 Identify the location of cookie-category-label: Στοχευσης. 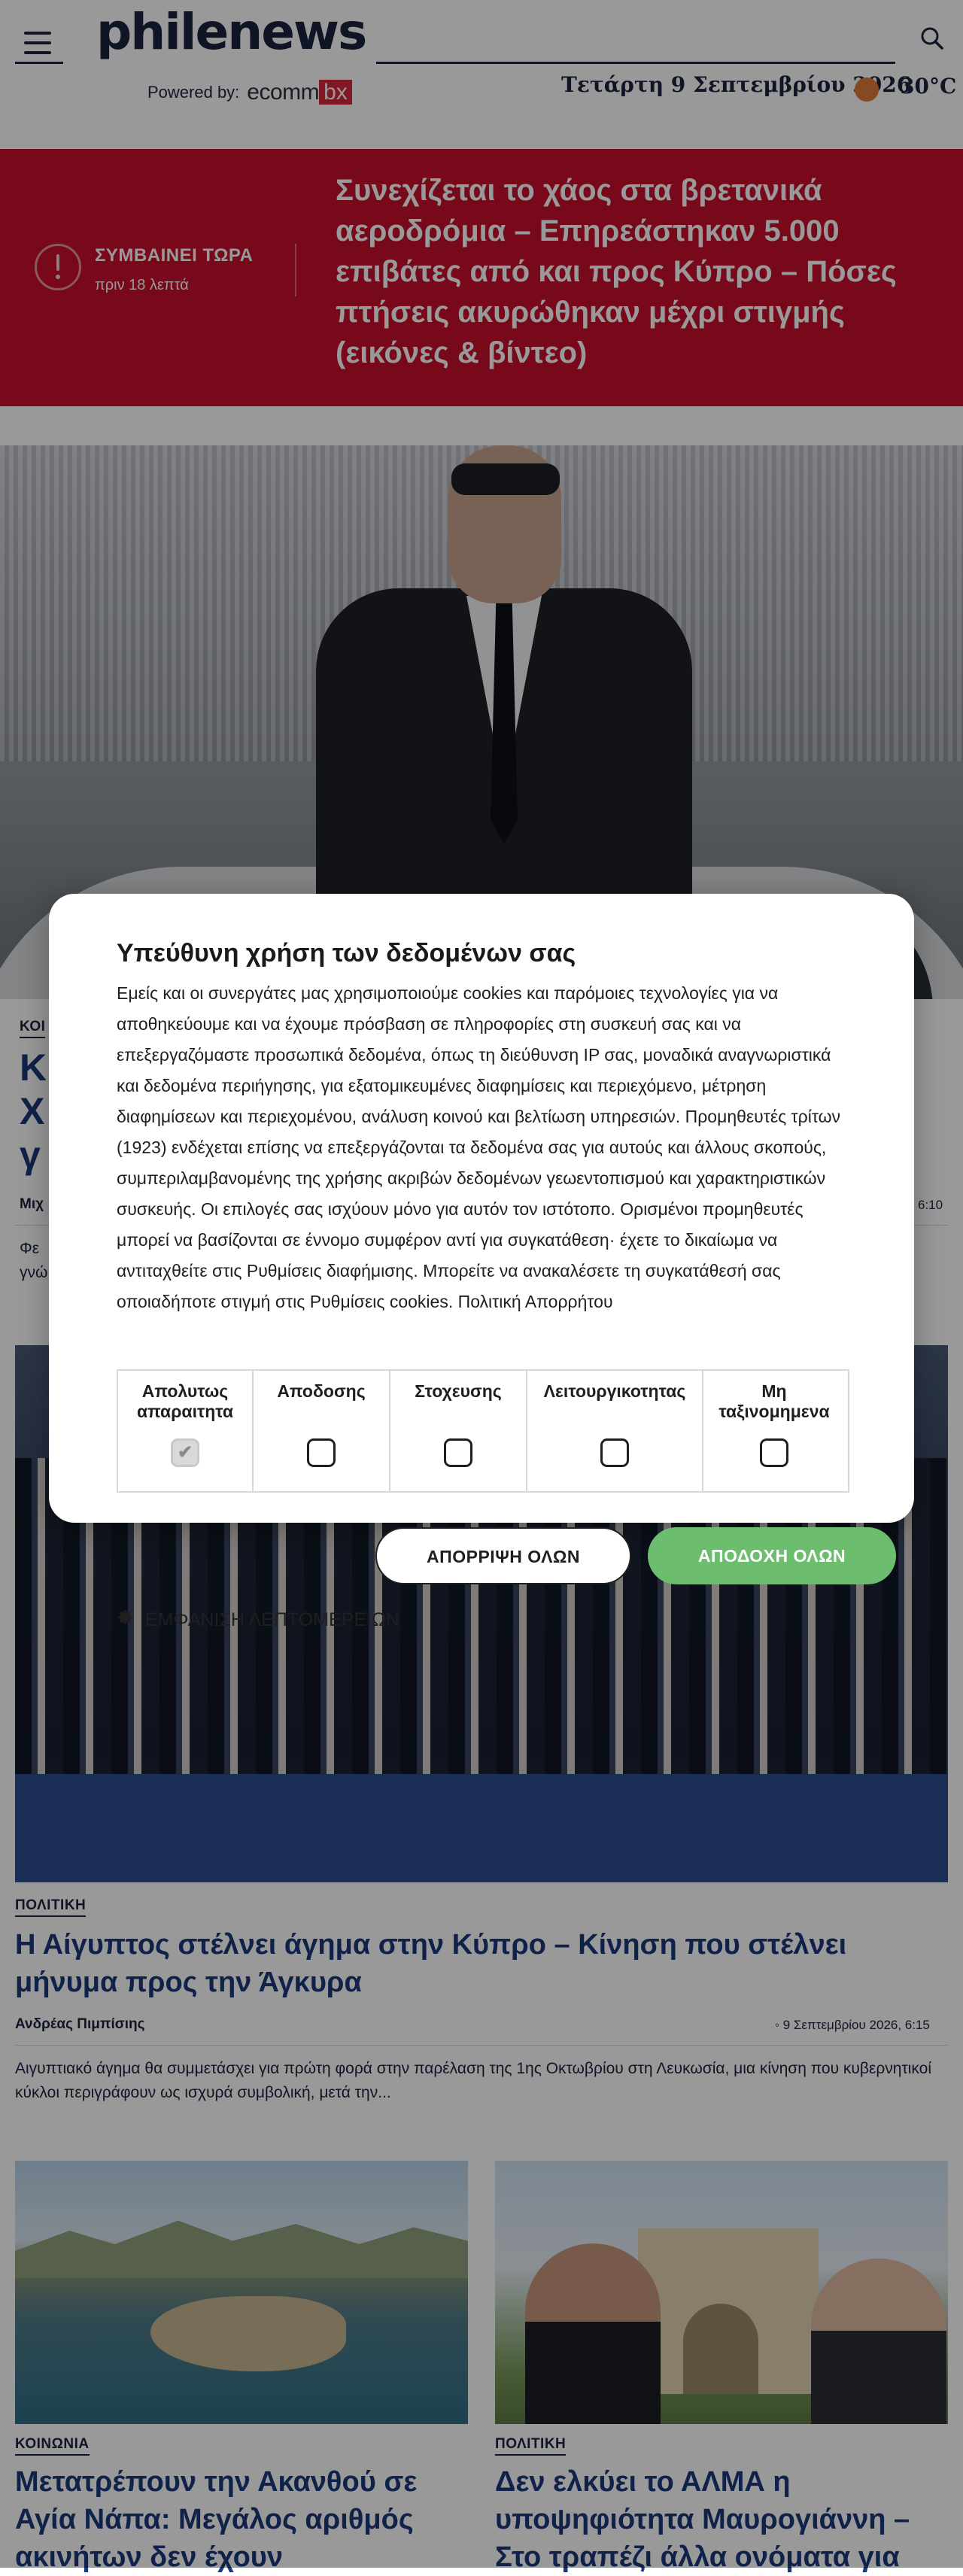
(459, 1391).